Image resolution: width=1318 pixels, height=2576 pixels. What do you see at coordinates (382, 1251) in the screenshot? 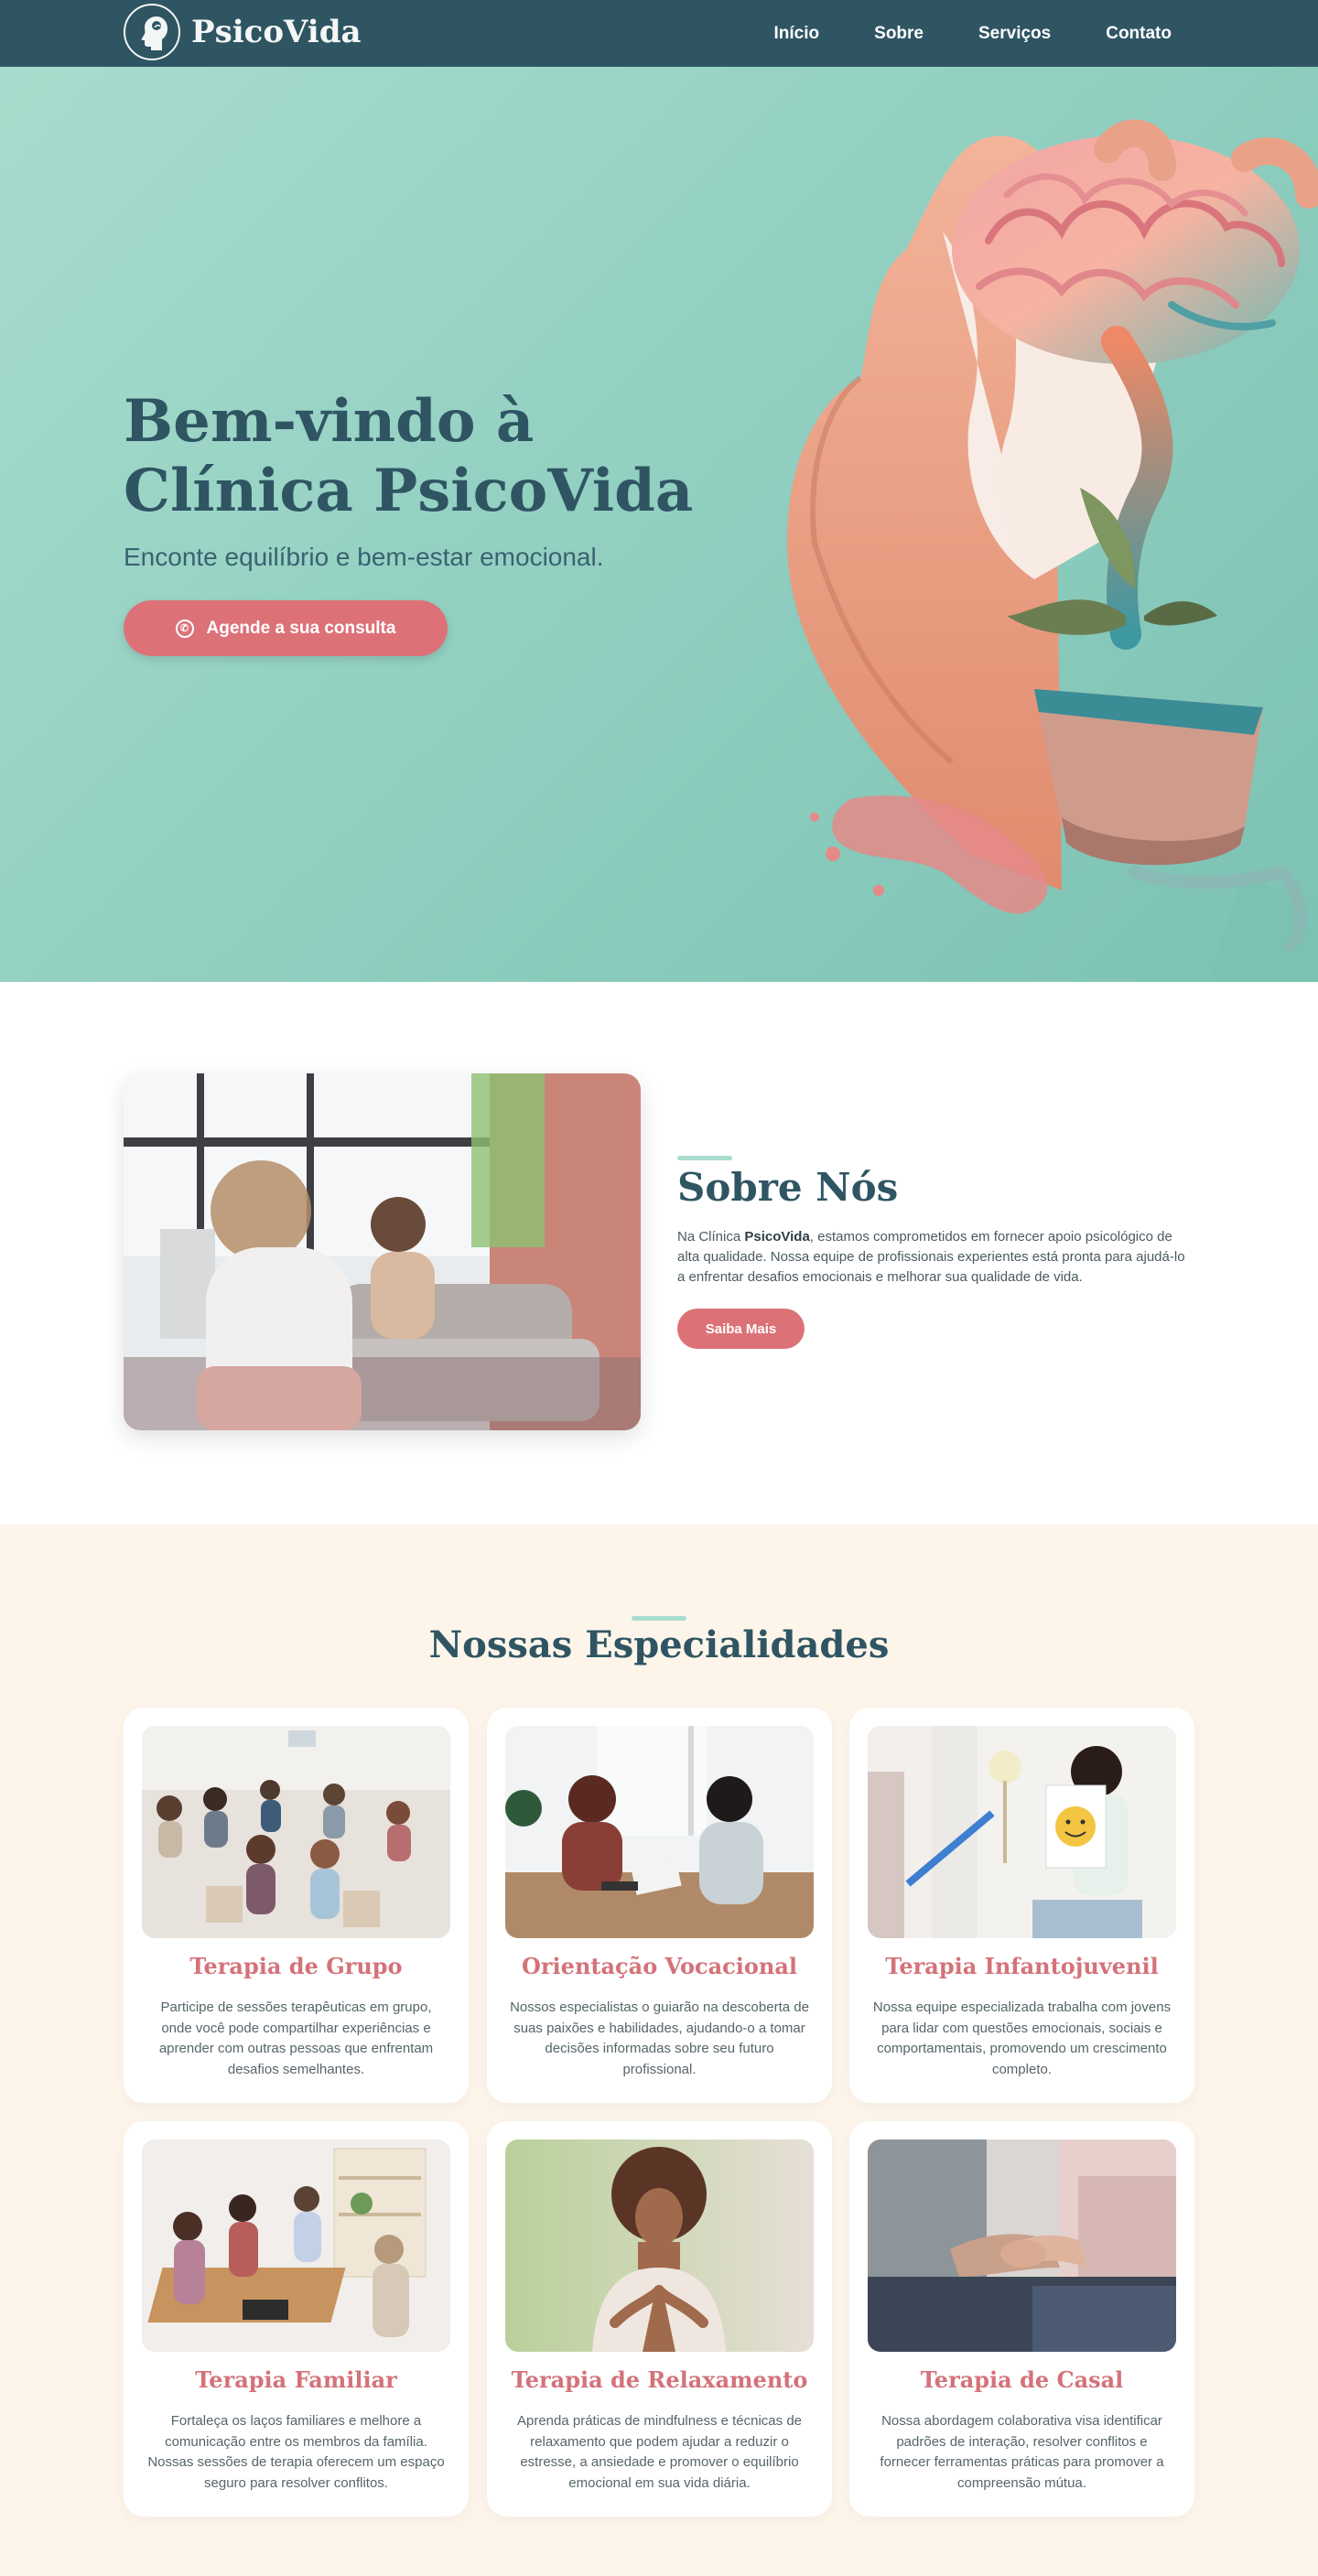
I see `therapy-session-photo` at bounding box center [382, 1251].